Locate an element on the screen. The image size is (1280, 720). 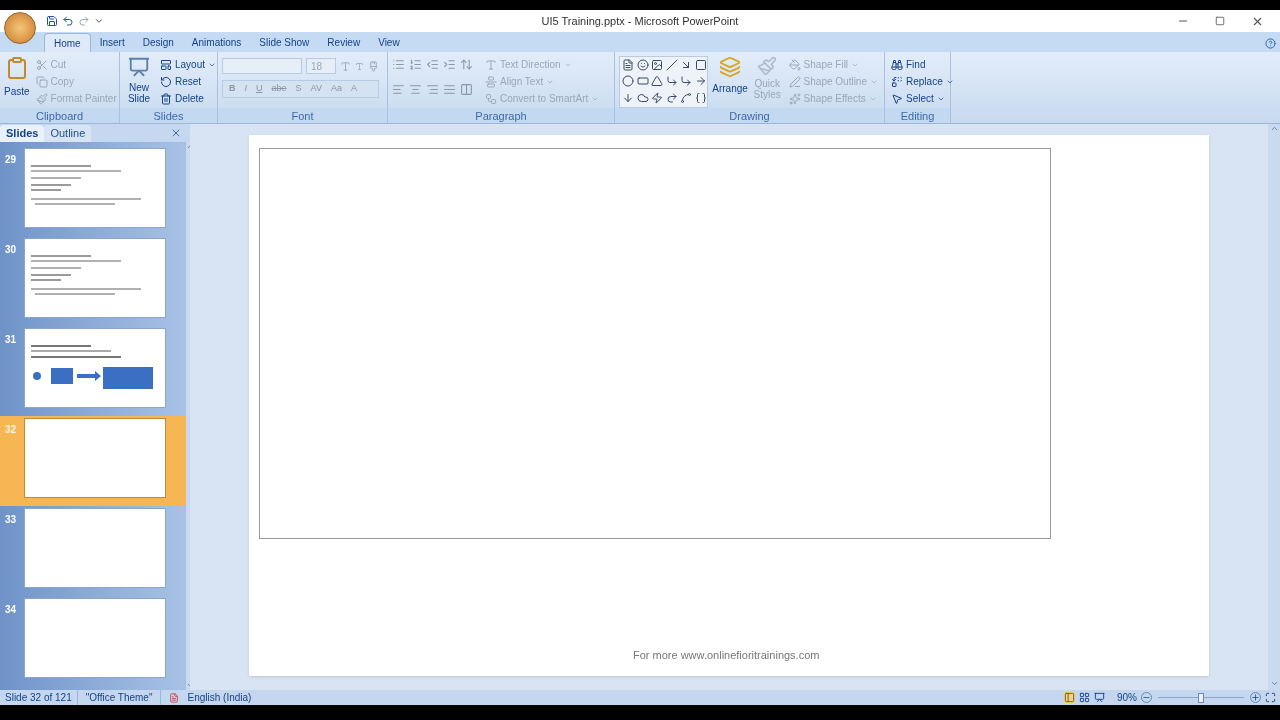
slide-number: 31 is located at coordinates (11, 340).